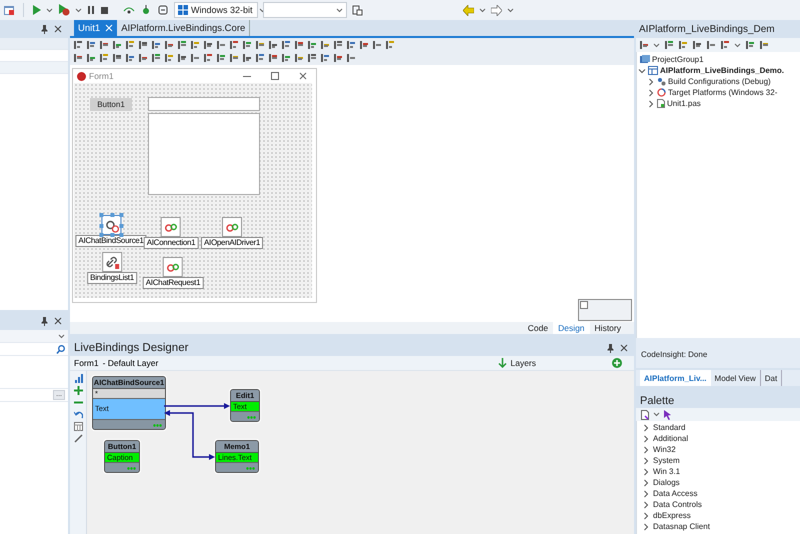 The width and height of the screenshot is (800, 534). What do you see at coordinates (204, 104) in the screenshot?
I see `edit-field` at bounding box center [204, 104].